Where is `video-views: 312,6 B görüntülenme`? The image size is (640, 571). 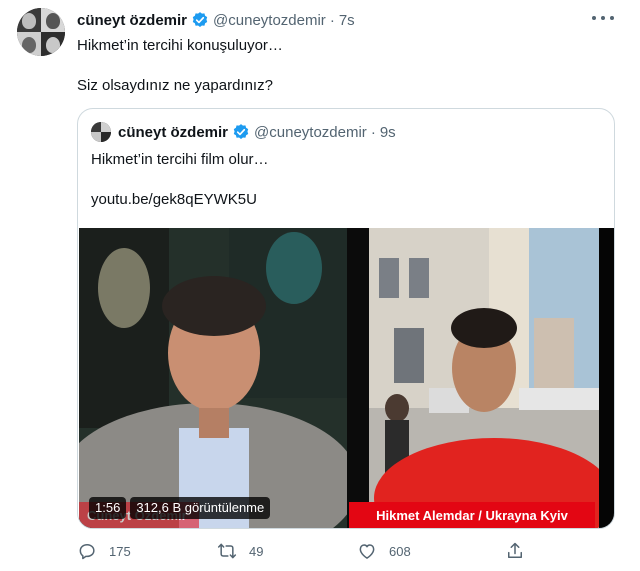
video-views: 312,6 B görüntülenme is located at coordinates (200, 508).